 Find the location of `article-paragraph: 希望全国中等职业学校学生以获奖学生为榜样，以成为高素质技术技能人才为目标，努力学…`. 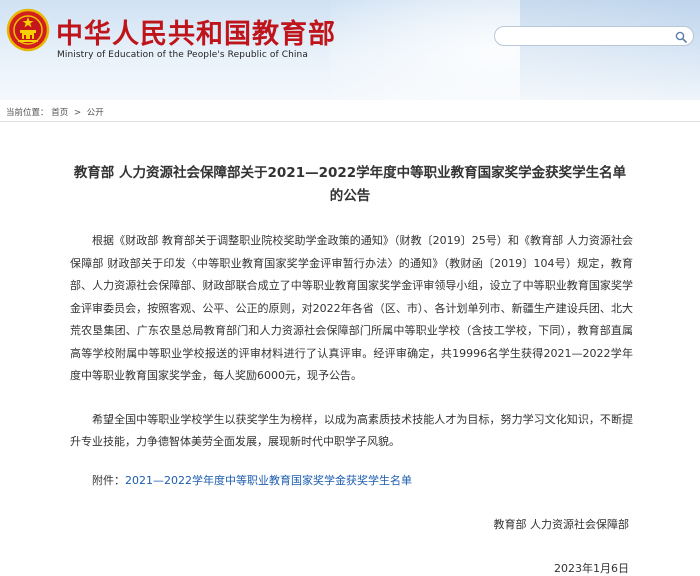

article-paragraph: 希望全国中等职业学校学生以获奖学生为榜样，以成为高素质技术技能人才为目标，努力学… is located at coordinates (351, 430).